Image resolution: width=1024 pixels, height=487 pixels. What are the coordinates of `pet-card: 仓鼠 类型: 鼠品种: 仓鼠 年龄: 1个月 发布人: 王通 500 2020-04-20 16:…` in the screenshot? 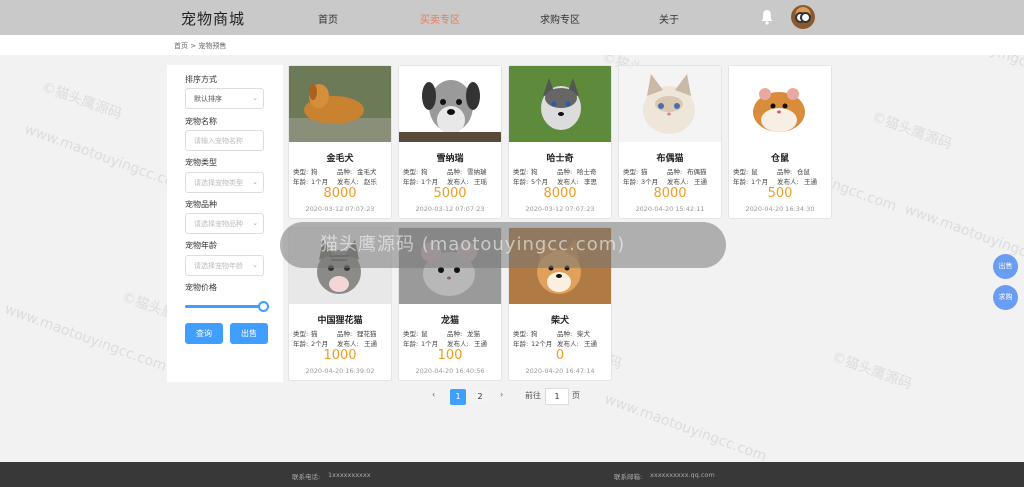 It's located at (780, 142).